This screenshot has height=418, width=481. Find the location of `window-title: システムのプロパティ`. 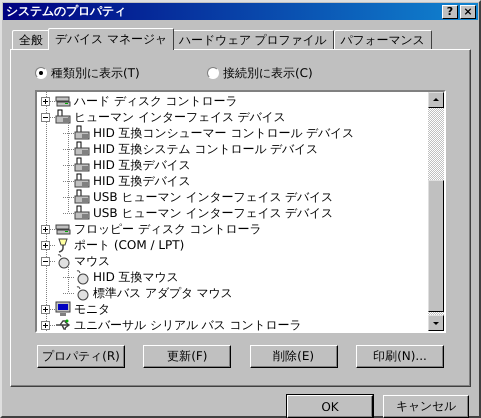

window-title: システムのプロパティ is located at coordinates (66, 11).